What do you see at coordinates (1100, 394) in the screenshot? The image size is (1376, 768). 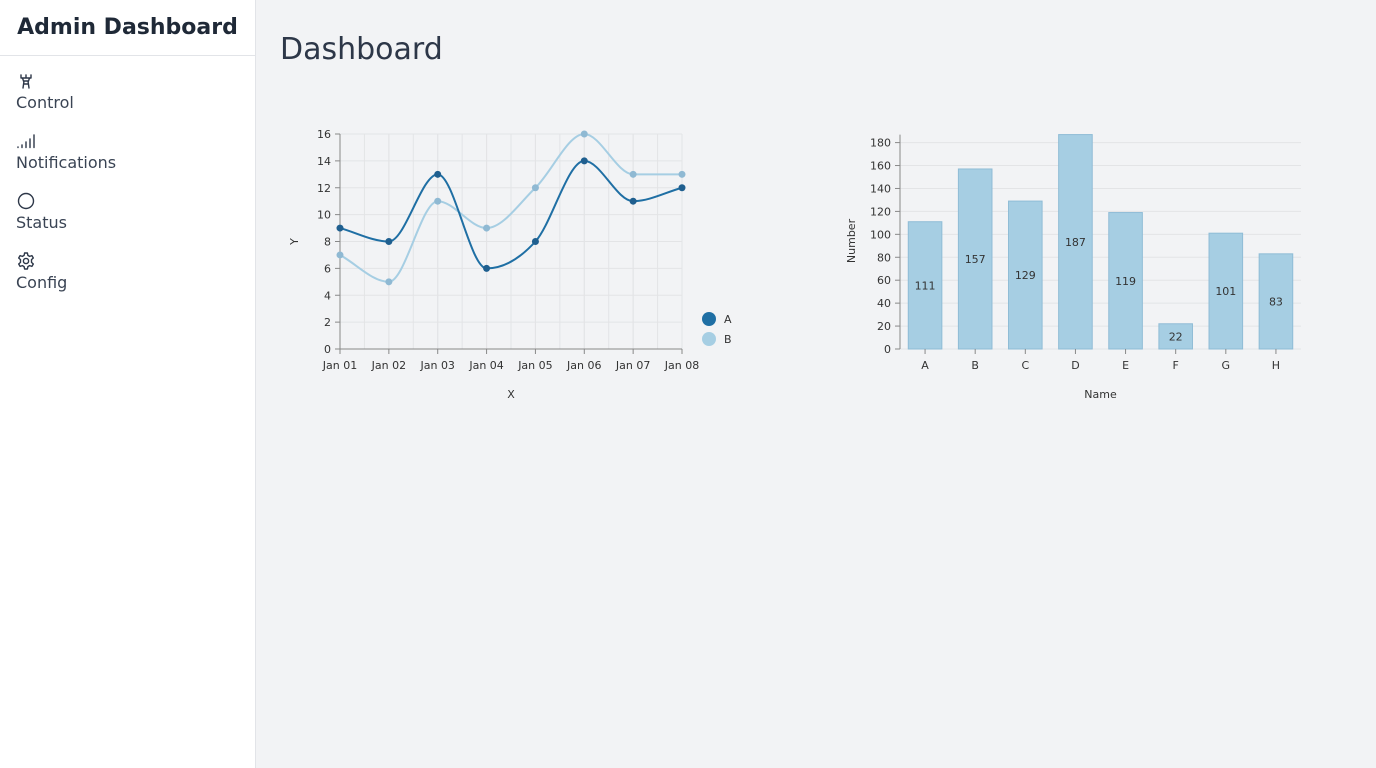 I see `x-axis-label: Name` at bounding box center [1100, 394].